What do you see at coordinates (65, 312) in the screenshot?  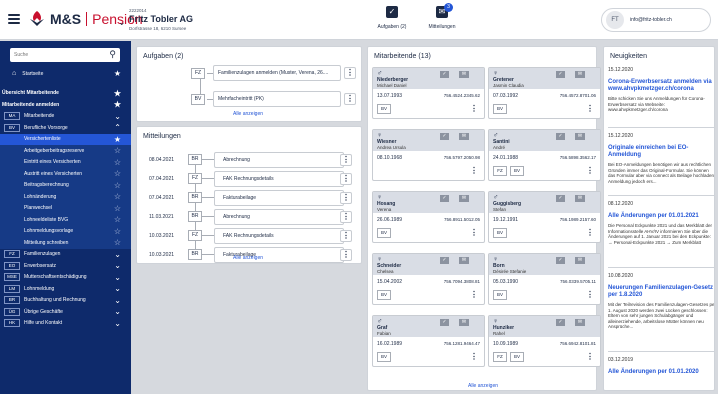 I see `sidebar-item: ÜG Übrige Geschäfte ⌄` at bounding box center [65, 312].